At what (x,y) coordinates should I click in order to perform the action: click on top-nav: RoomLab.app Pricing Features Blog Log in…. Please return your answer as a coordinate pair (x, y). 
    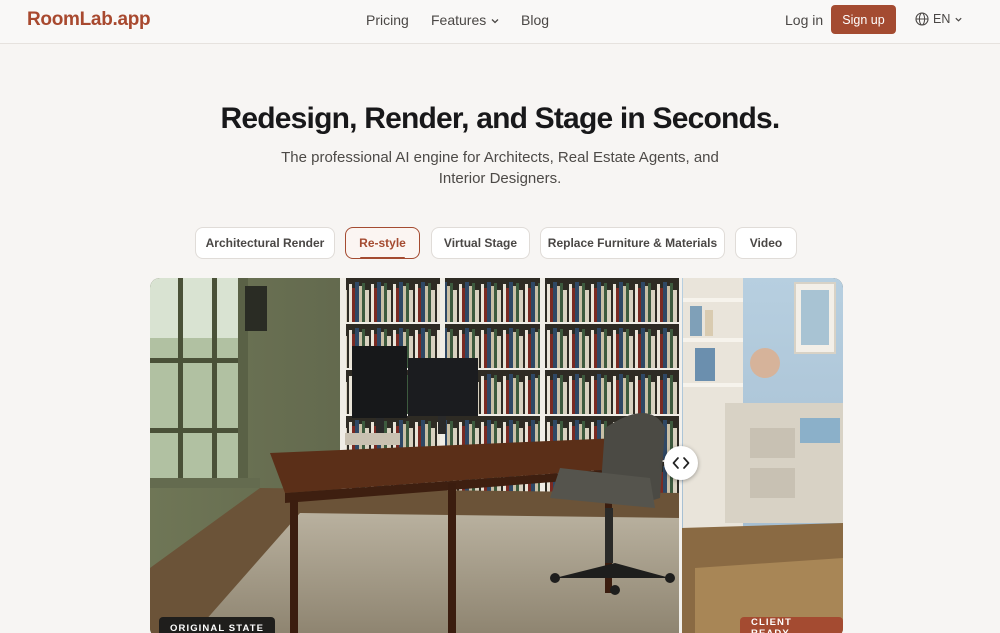
    Looking at the image, I should click on (500, 22).